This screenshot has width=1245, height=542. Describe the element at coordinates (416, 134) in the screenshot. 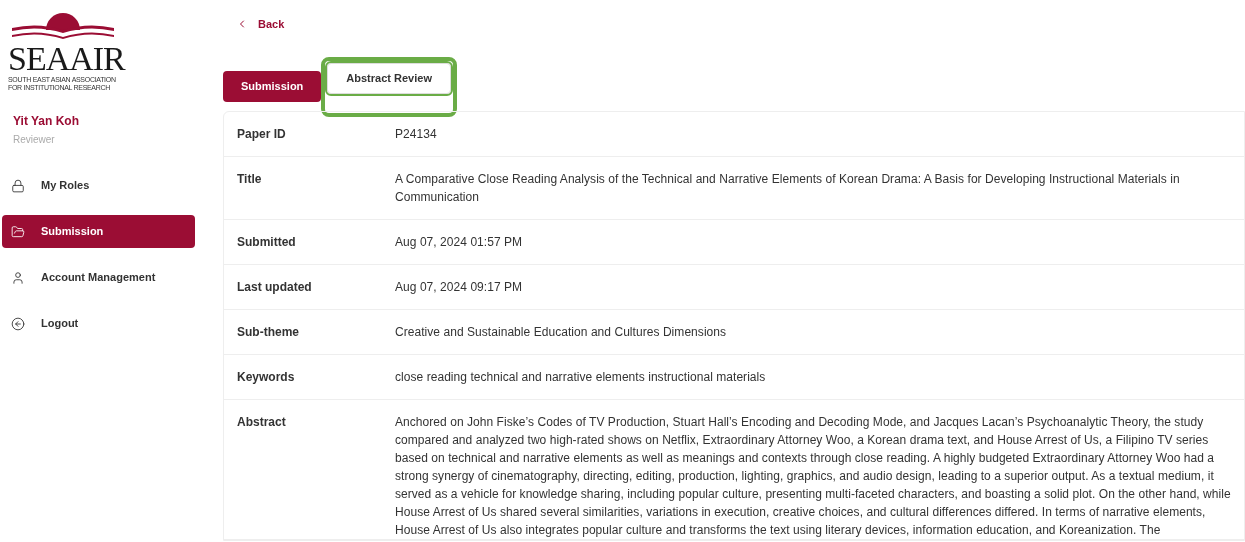

I see `field-value: P24134` at that location.